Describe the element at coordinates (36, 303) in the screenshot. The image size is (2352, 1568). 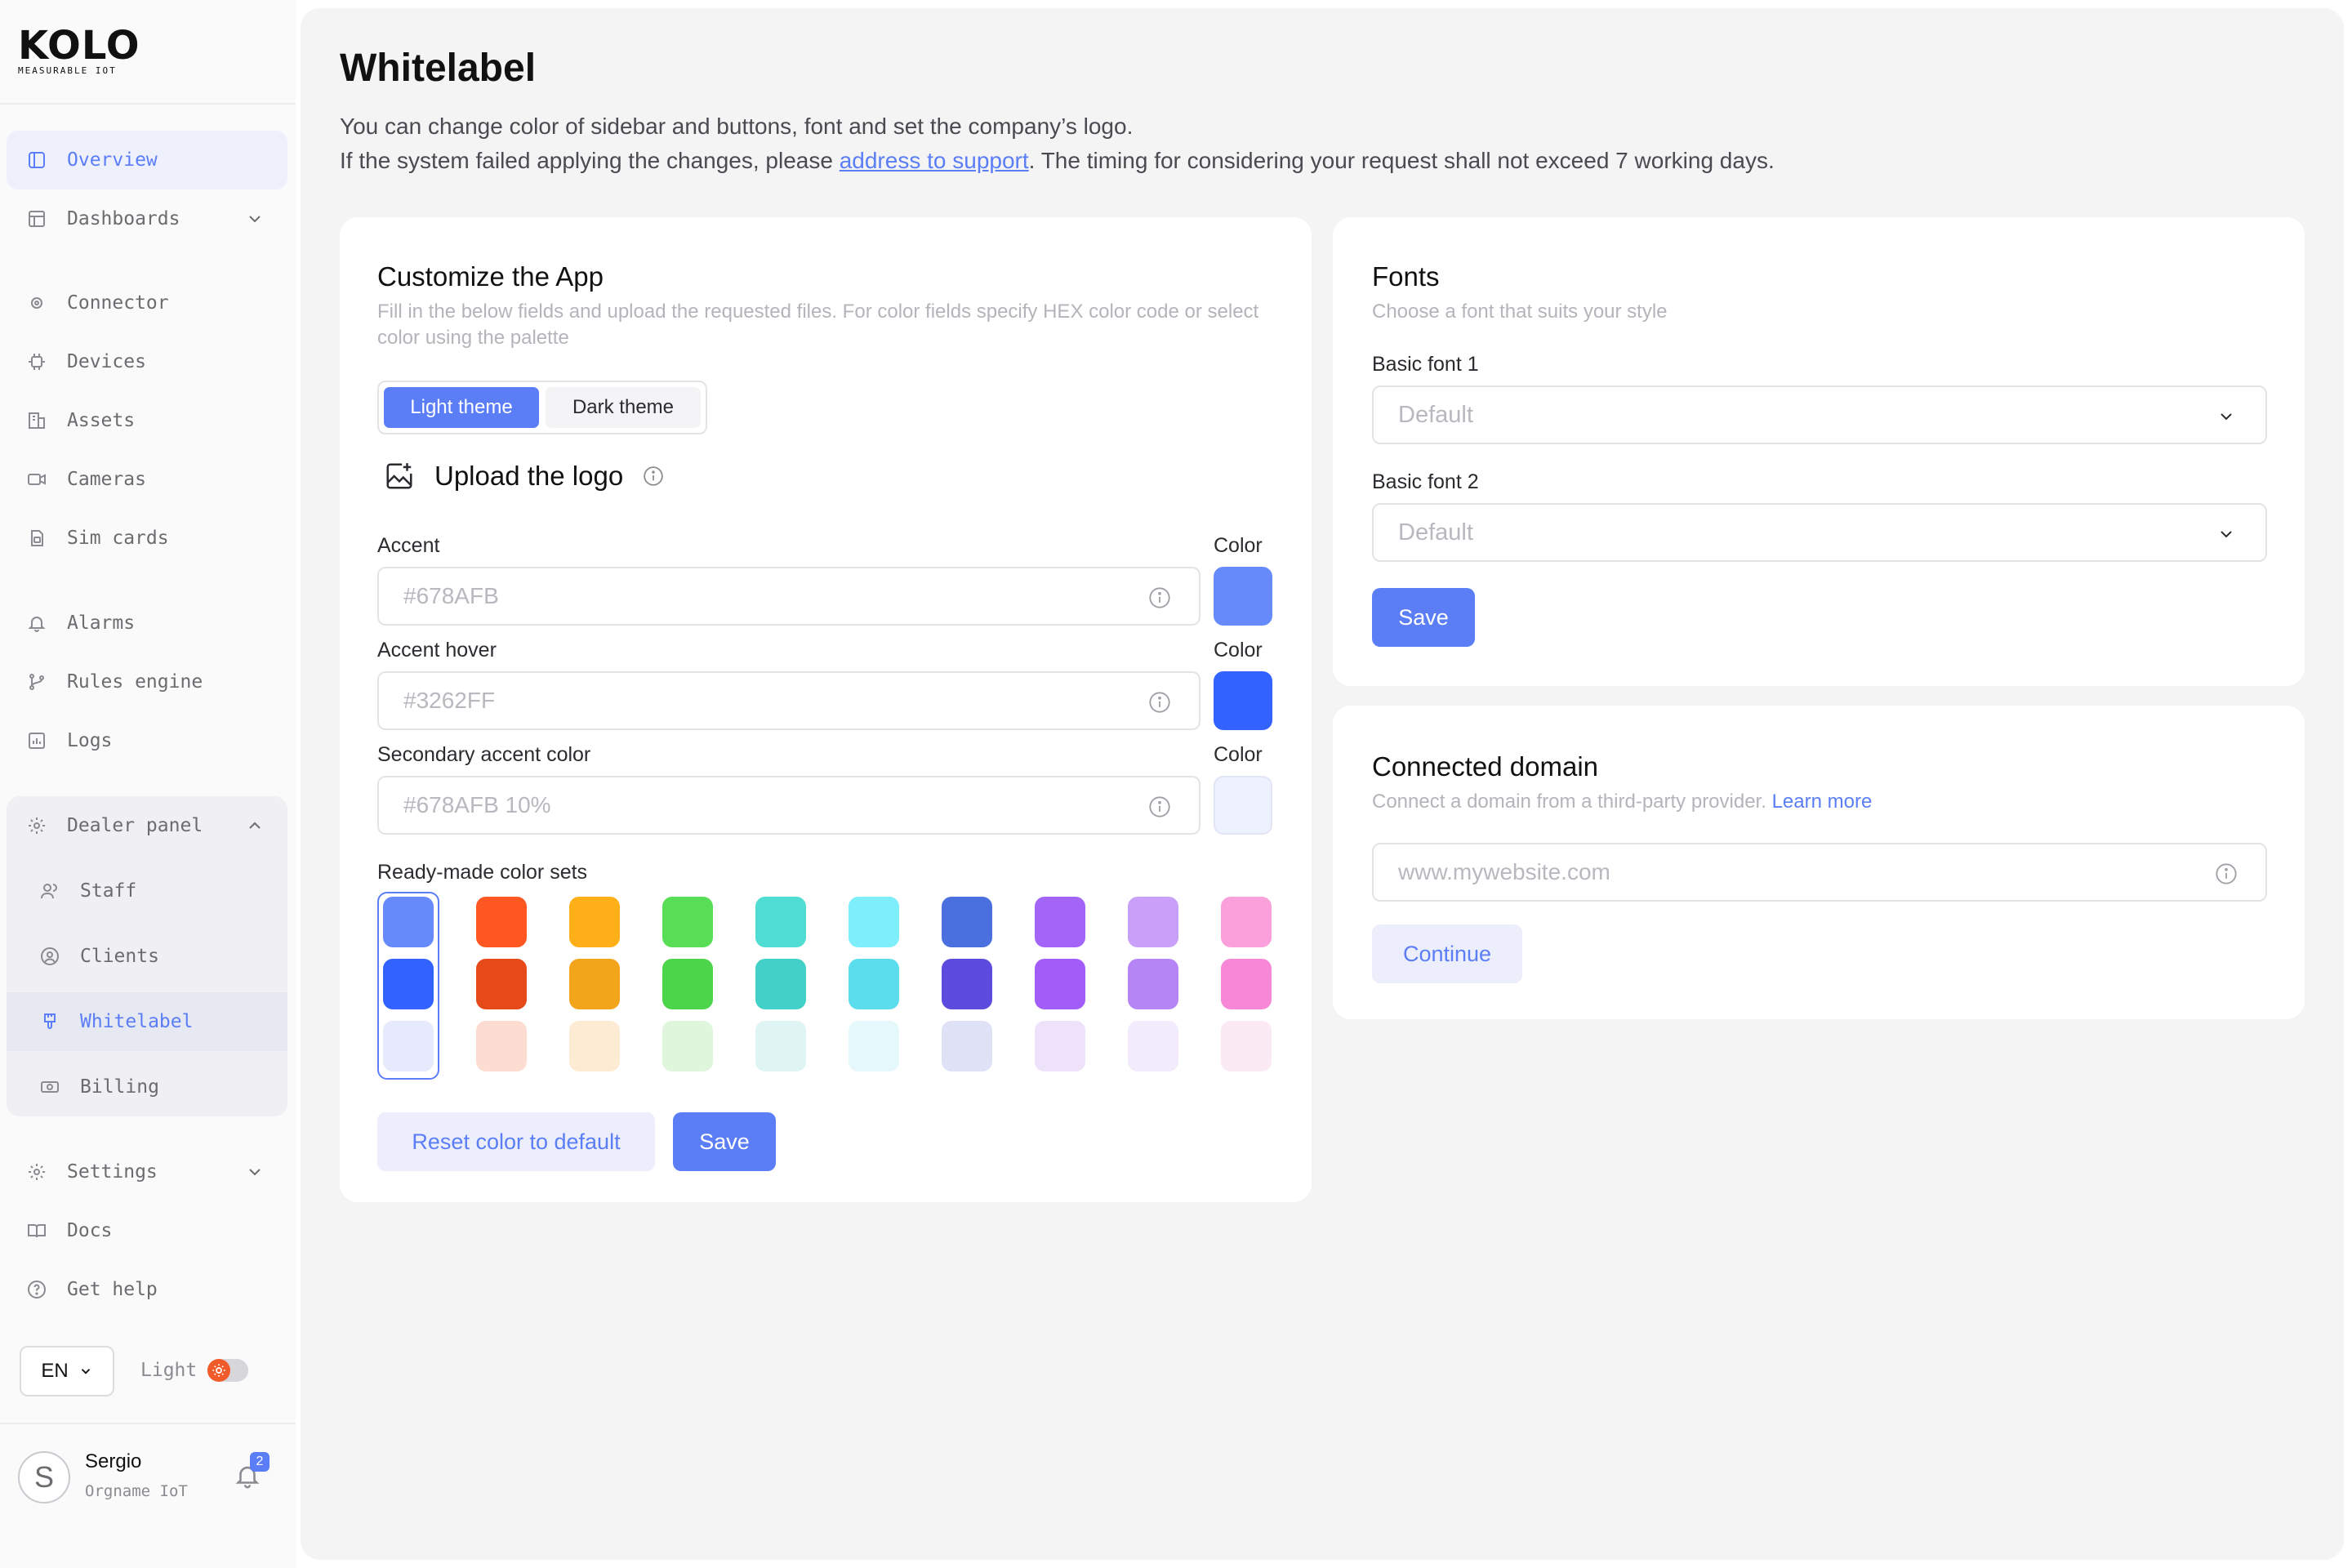
I see `connector-icon` at that location.